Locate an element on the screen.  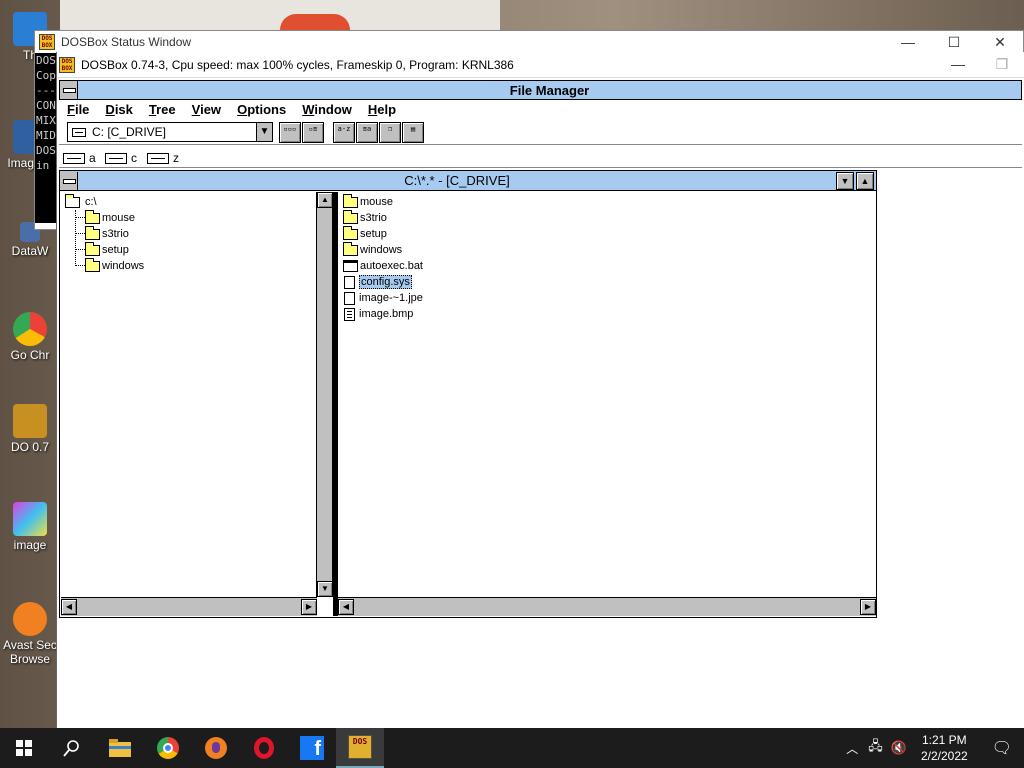
file-item-setup: setup is located at coordinates (365, 233).